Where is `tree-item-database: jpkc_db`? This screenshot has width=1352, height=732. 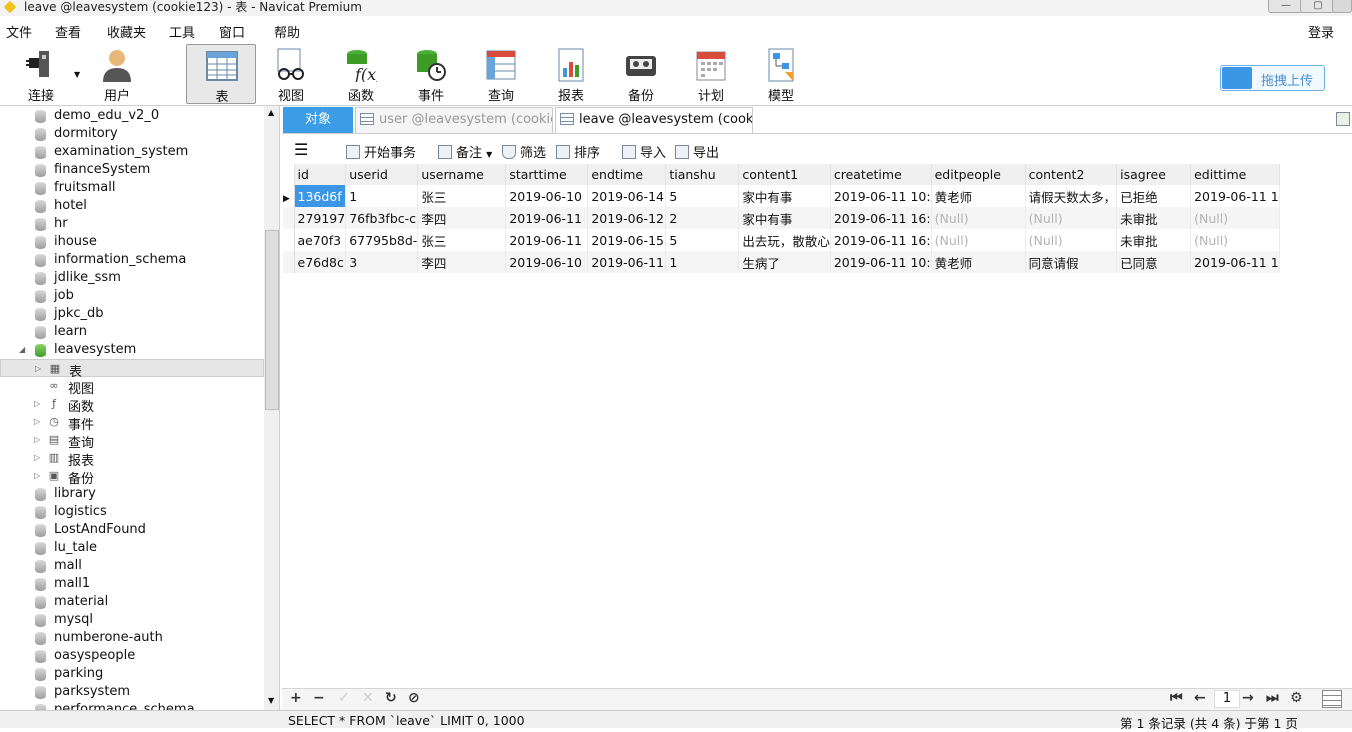 tree-item-database: jpkc_db is located at coordinates (132, 314).